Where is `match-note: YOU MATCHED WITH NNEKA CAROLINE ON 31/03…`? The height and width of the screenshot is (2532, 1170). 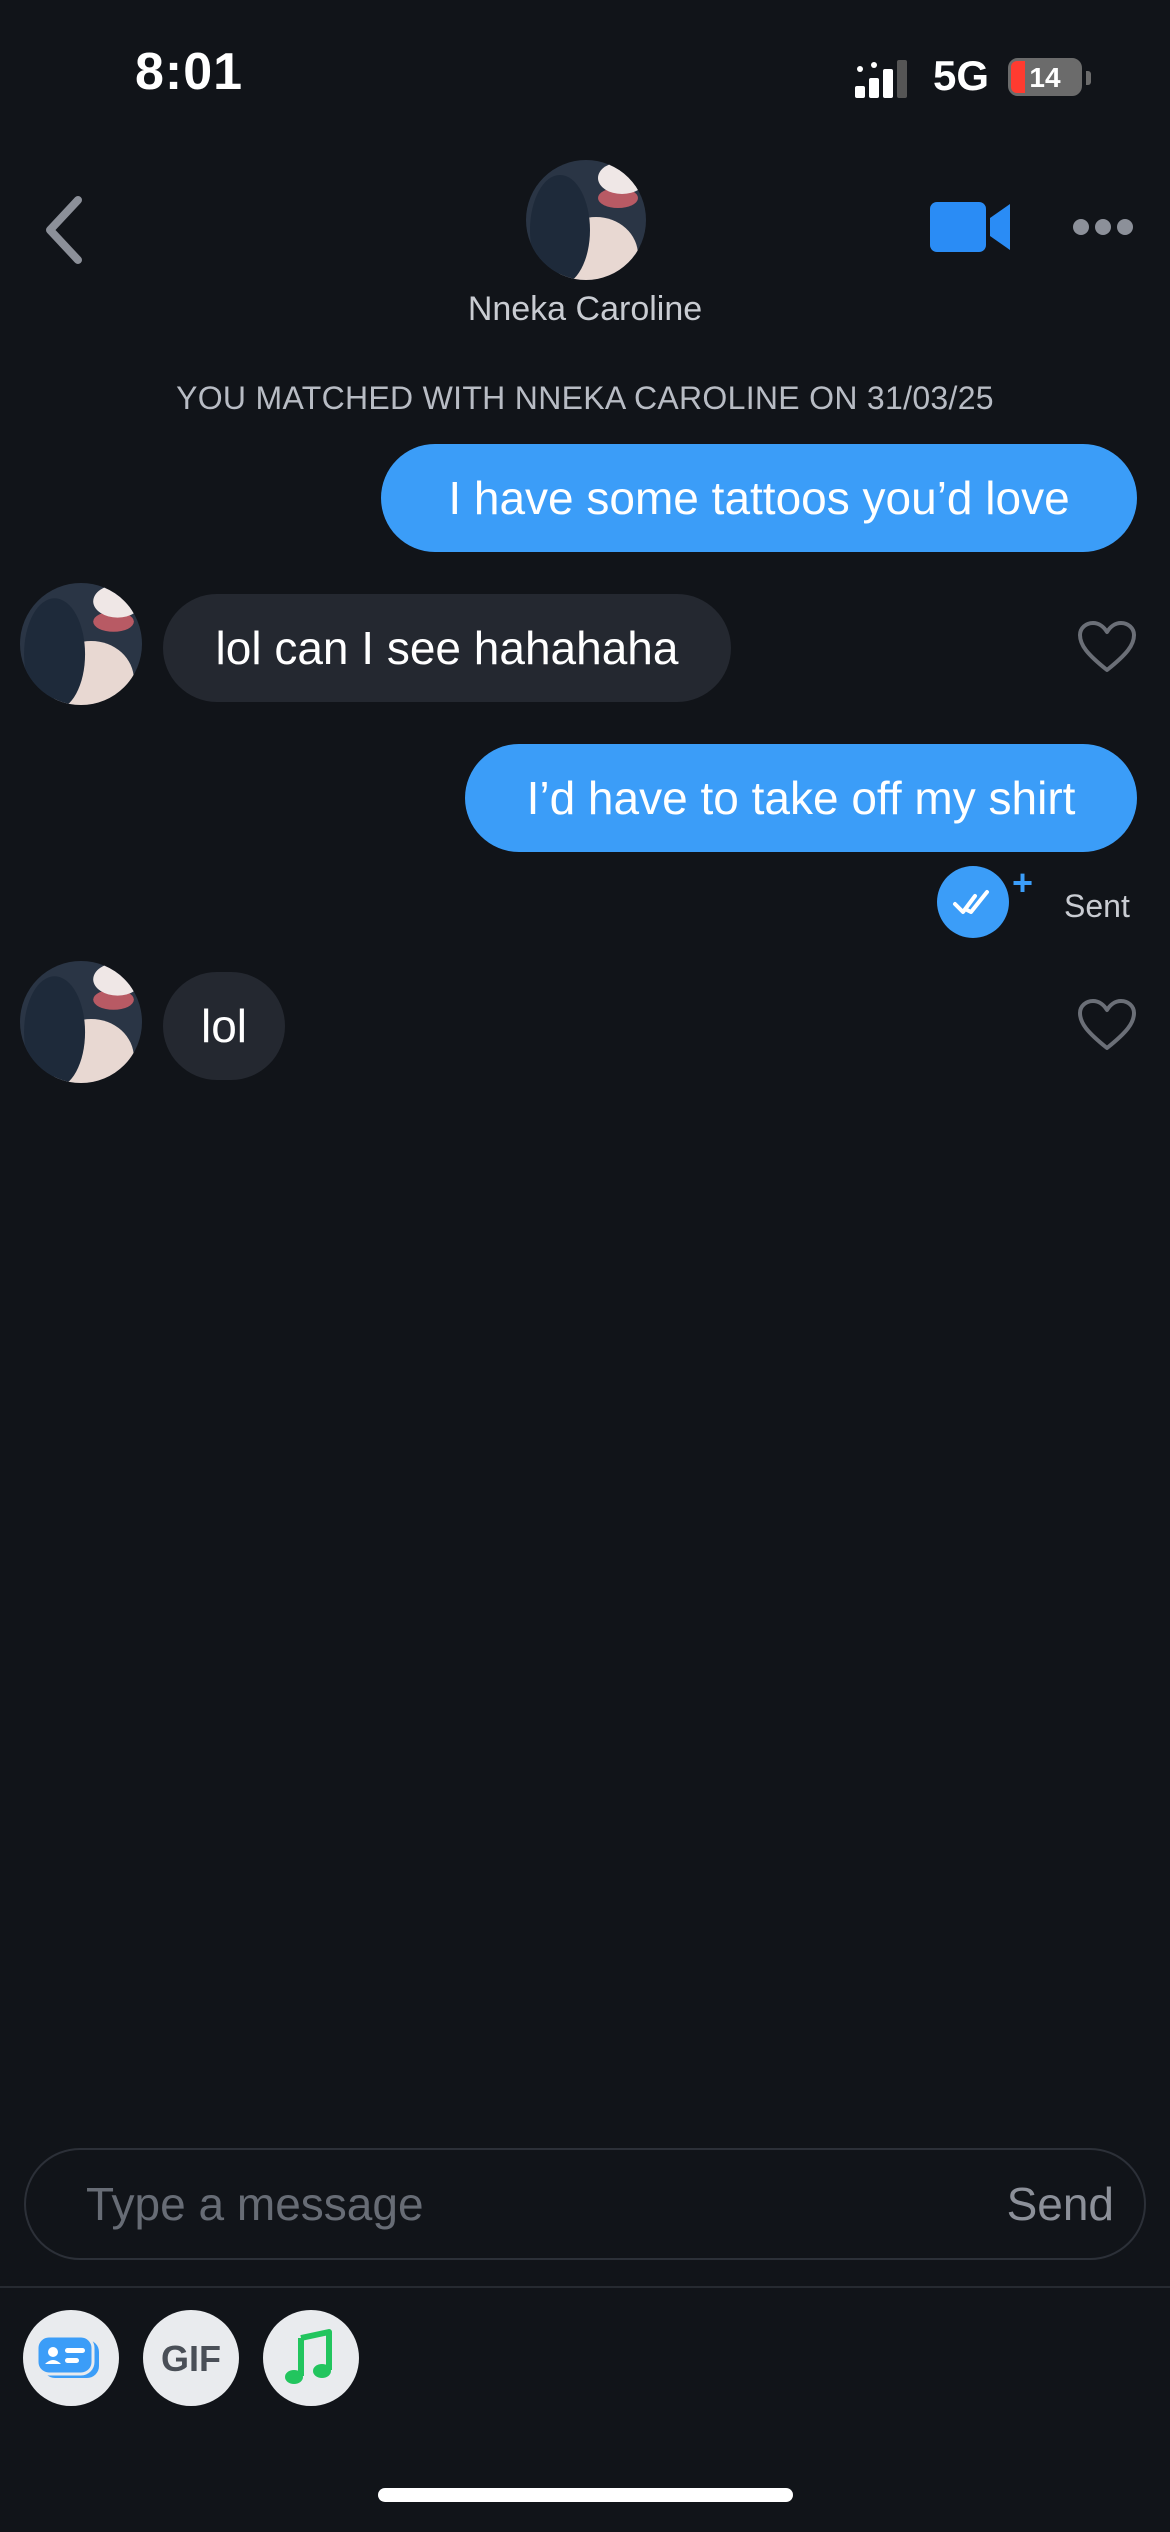
match-note: YOU MATCHED WITH NNEKA CAROLINE ON 31/03… is located at coordinates (585, 398).